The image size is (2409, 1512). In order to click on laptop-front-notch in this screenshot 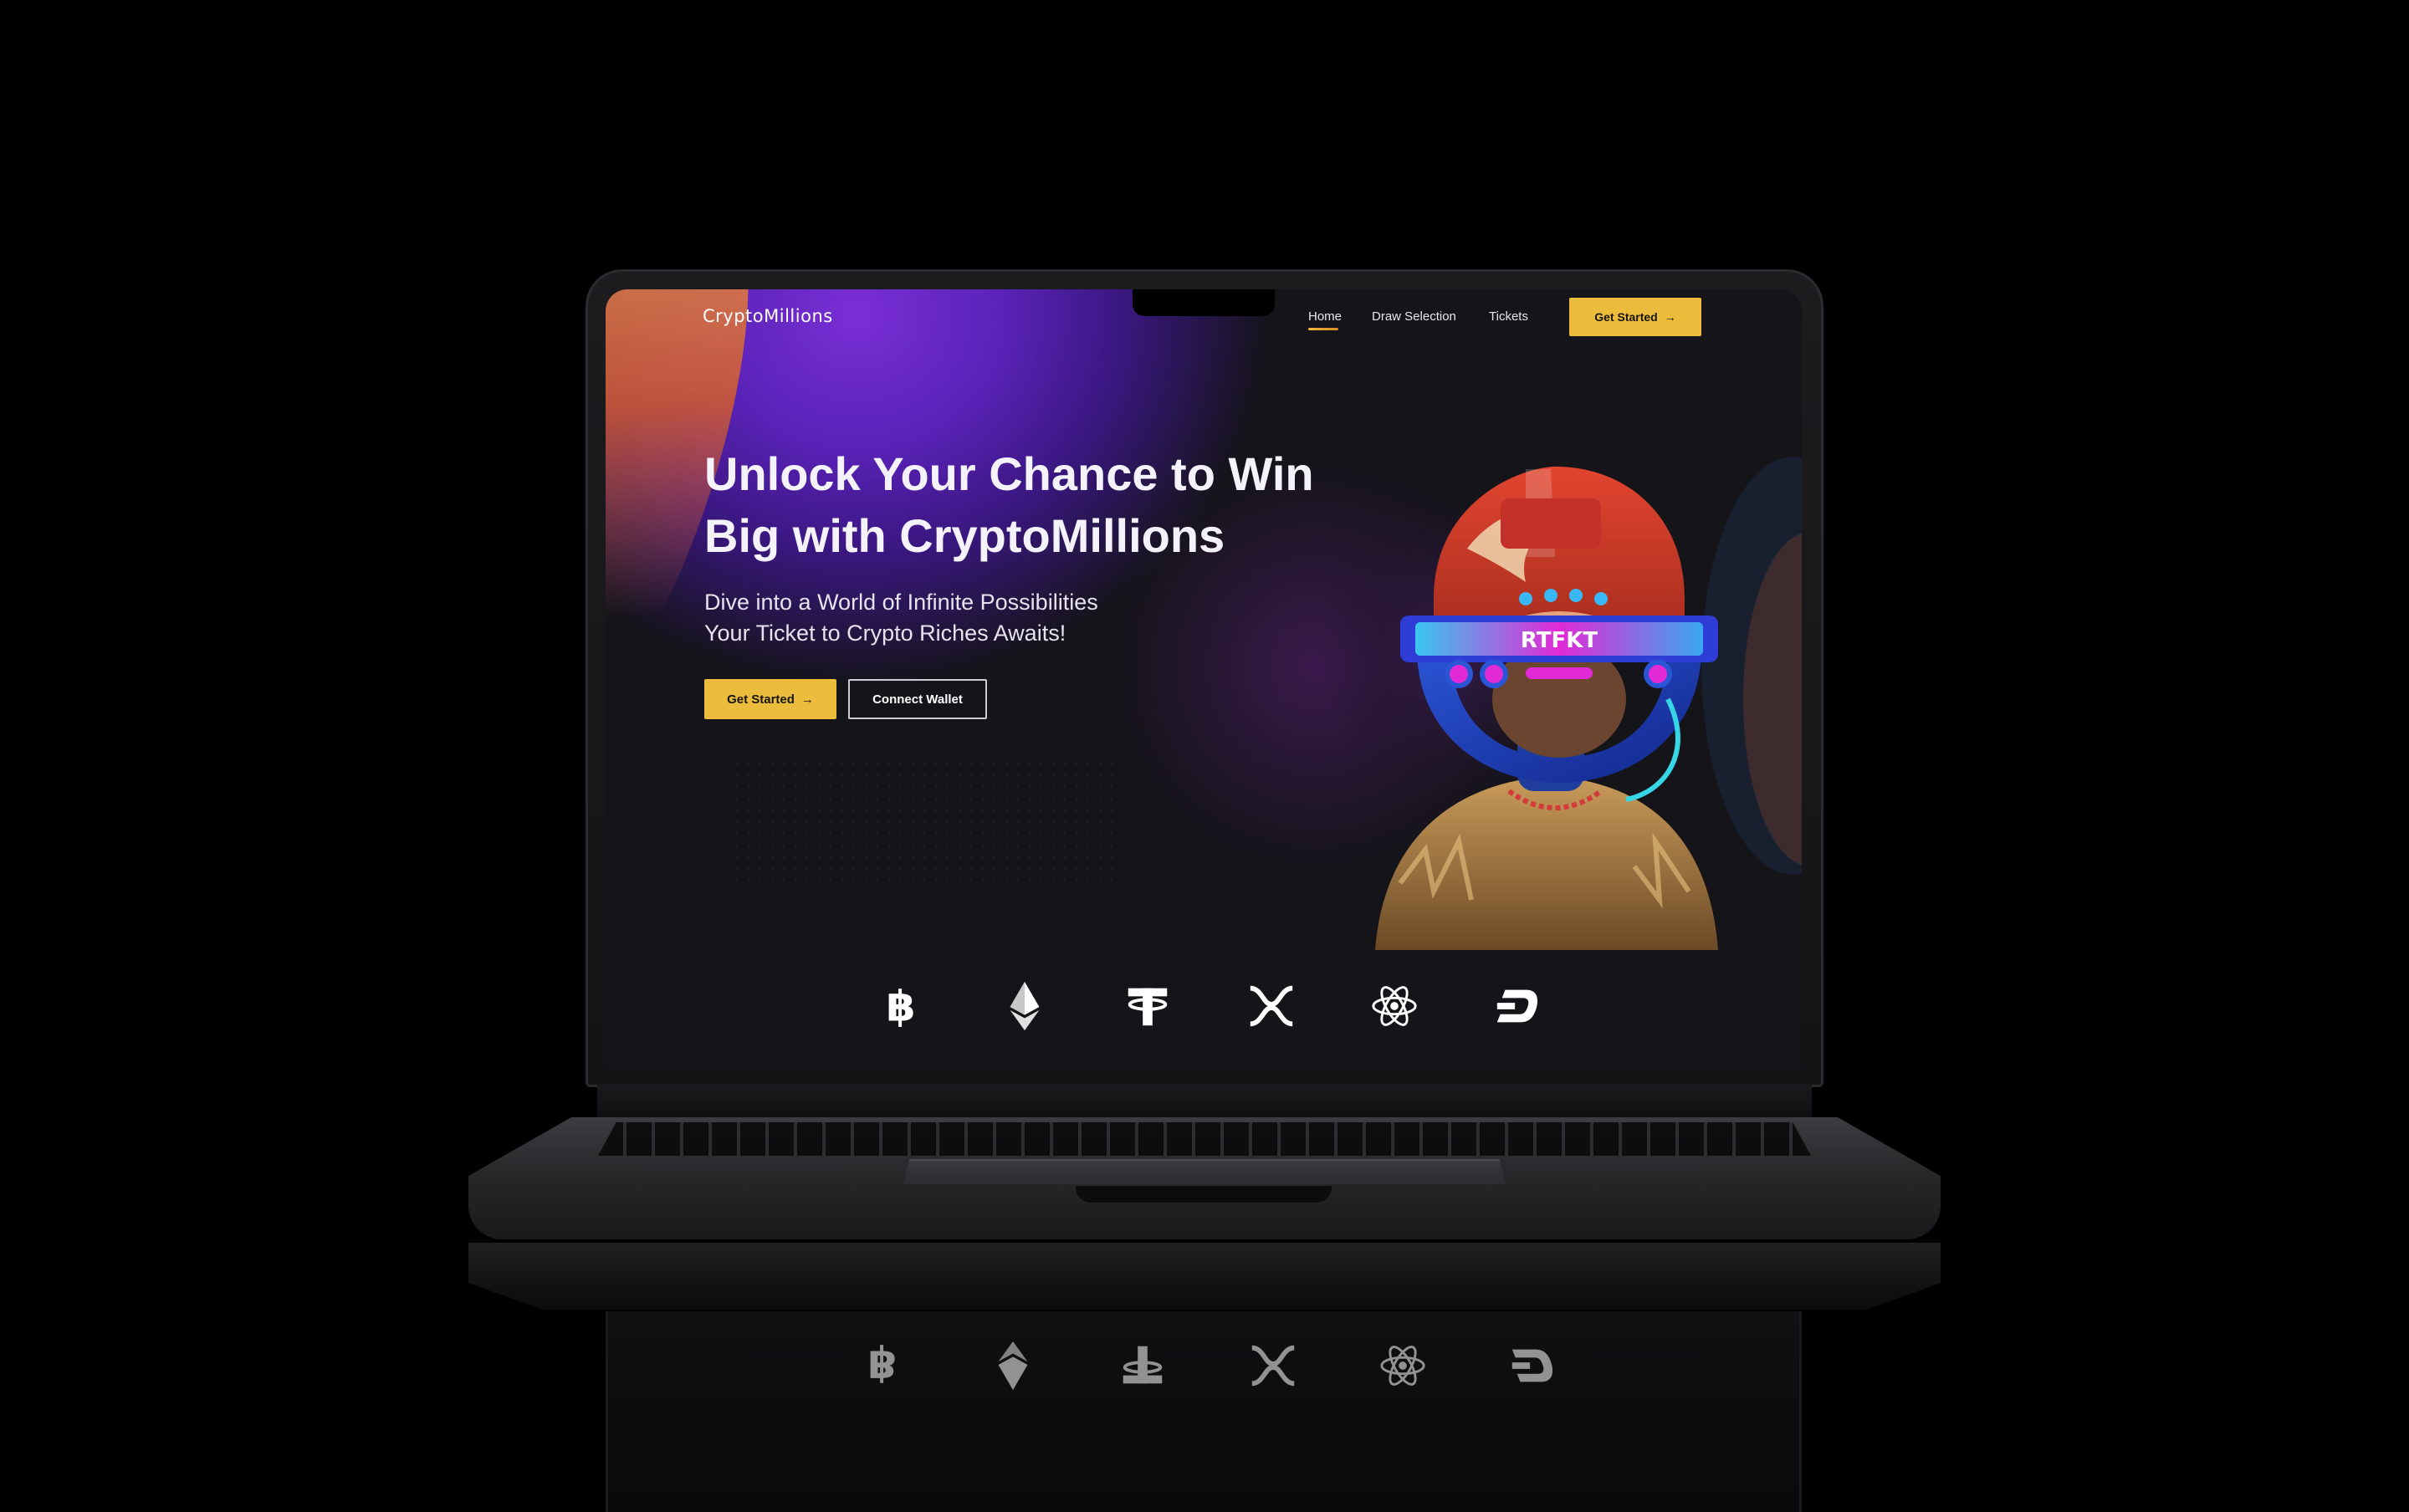, I will do `click(1204, 1194)`.